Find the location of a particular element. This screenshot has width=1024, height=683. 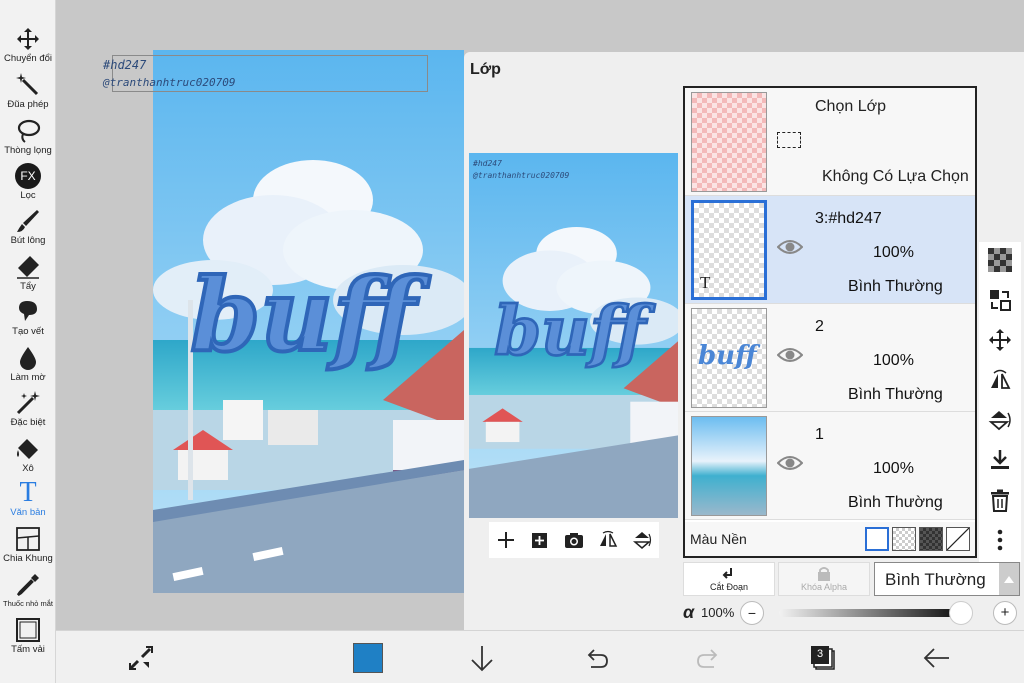

layers-button: 3 is located at coordinates (823, 658).